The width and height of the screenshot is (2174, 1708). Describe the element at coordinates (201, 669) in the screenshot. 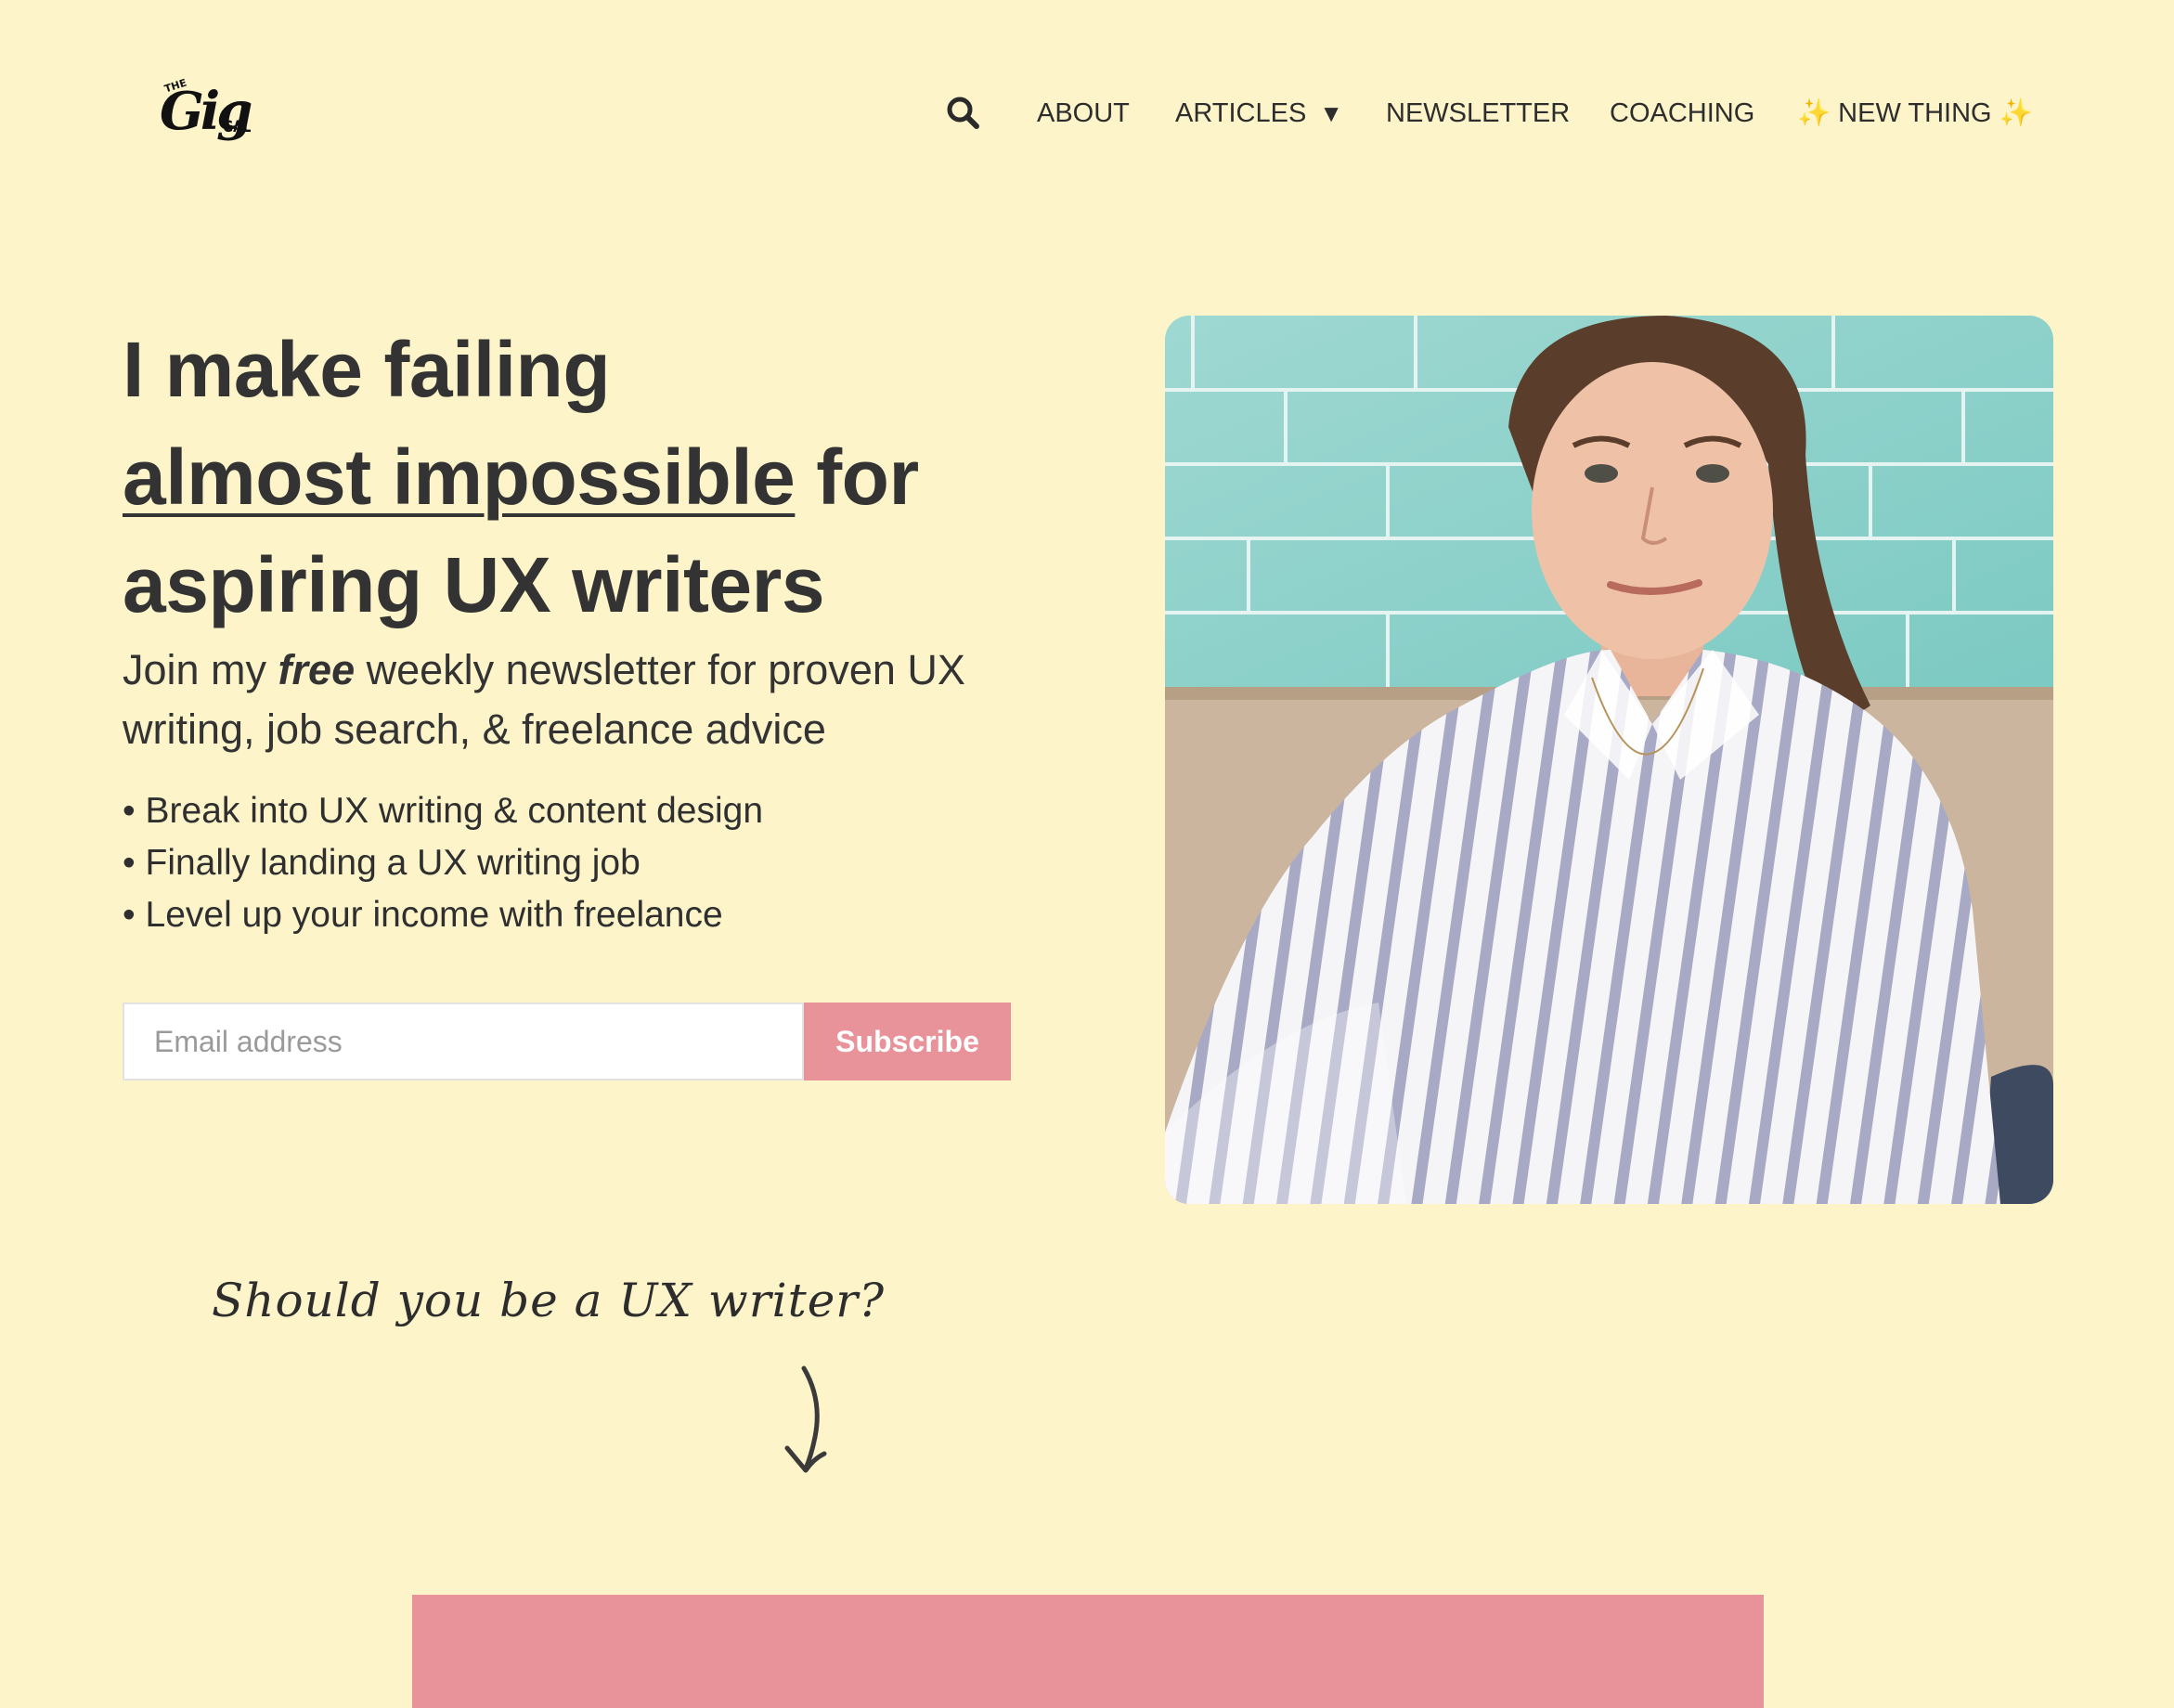

I see `subhead-before: Join my` at that location.